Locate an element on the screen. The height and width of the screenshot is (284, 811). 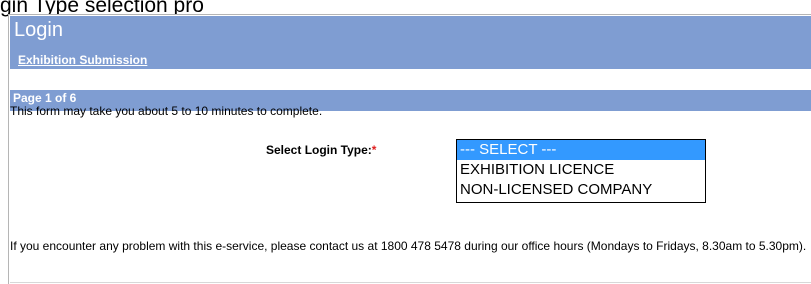
login-type-option-non-licensed-company: NON-LICENSED COMPANY is located at coordinates (581, 190).